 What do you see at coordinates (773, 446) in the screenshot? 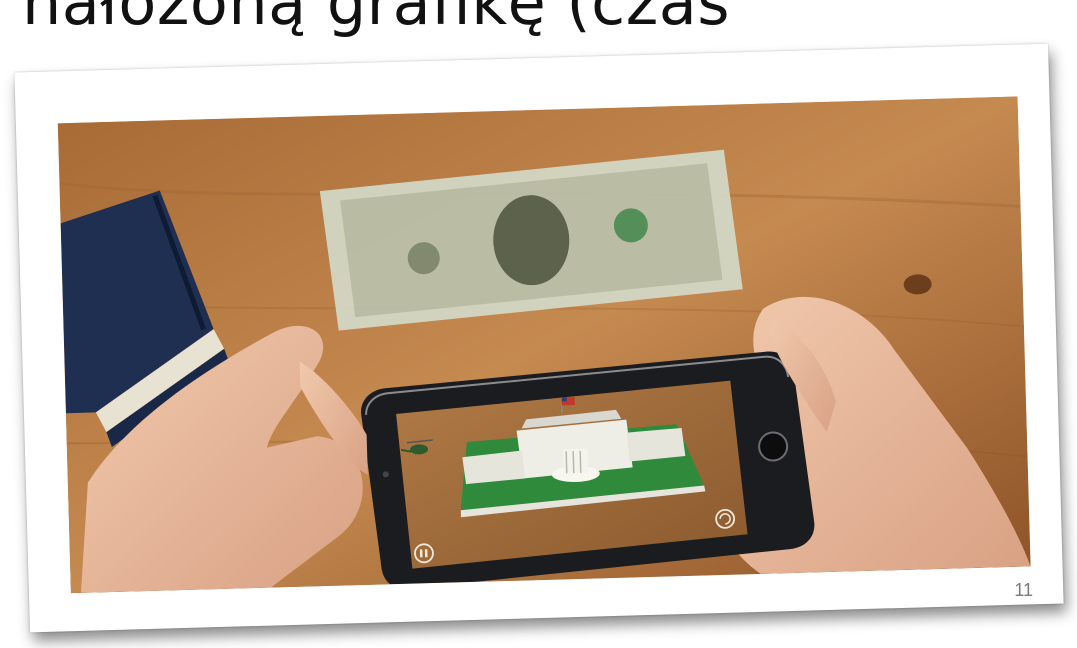
I see `home-button` at bounding box center [773, 446].